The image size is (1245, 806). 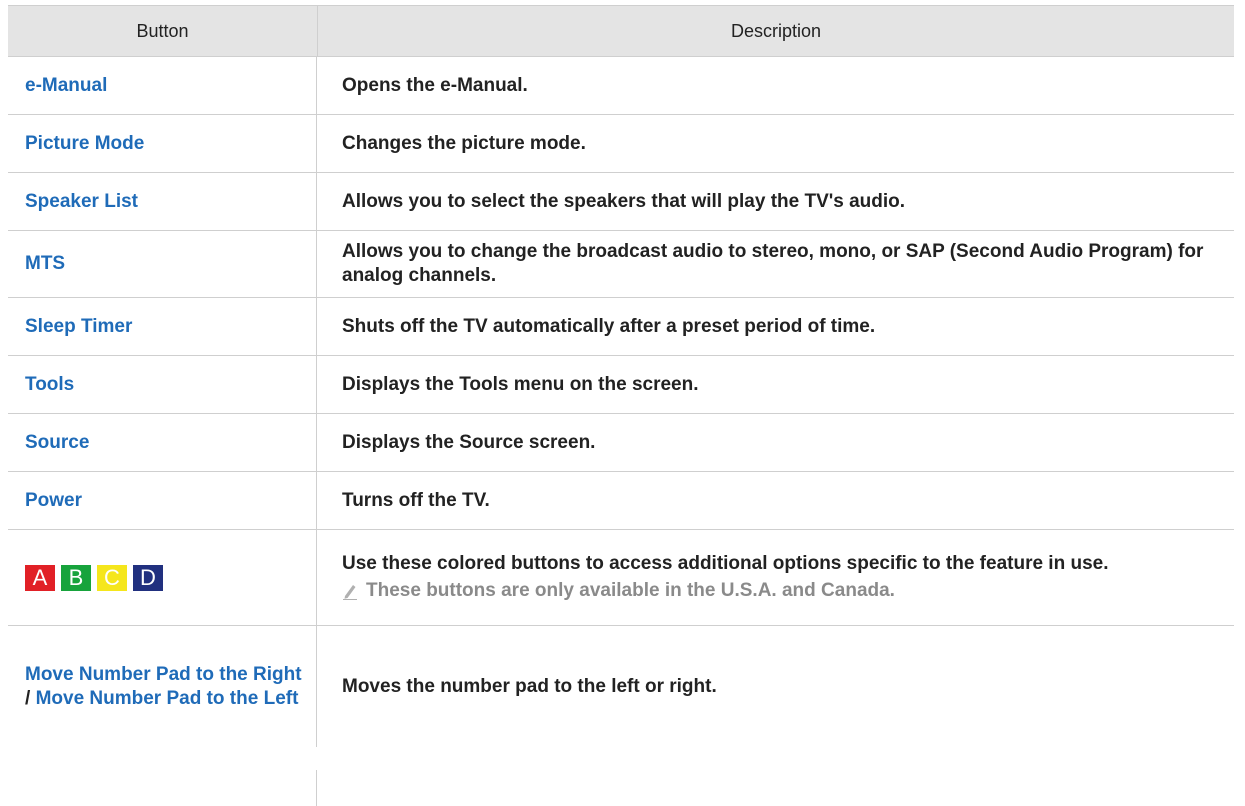 What do you see at coordinates (621, 501) in the screenshot?
I see `table-row: Power Turns off the TV.` at bounding box center [621, 501].